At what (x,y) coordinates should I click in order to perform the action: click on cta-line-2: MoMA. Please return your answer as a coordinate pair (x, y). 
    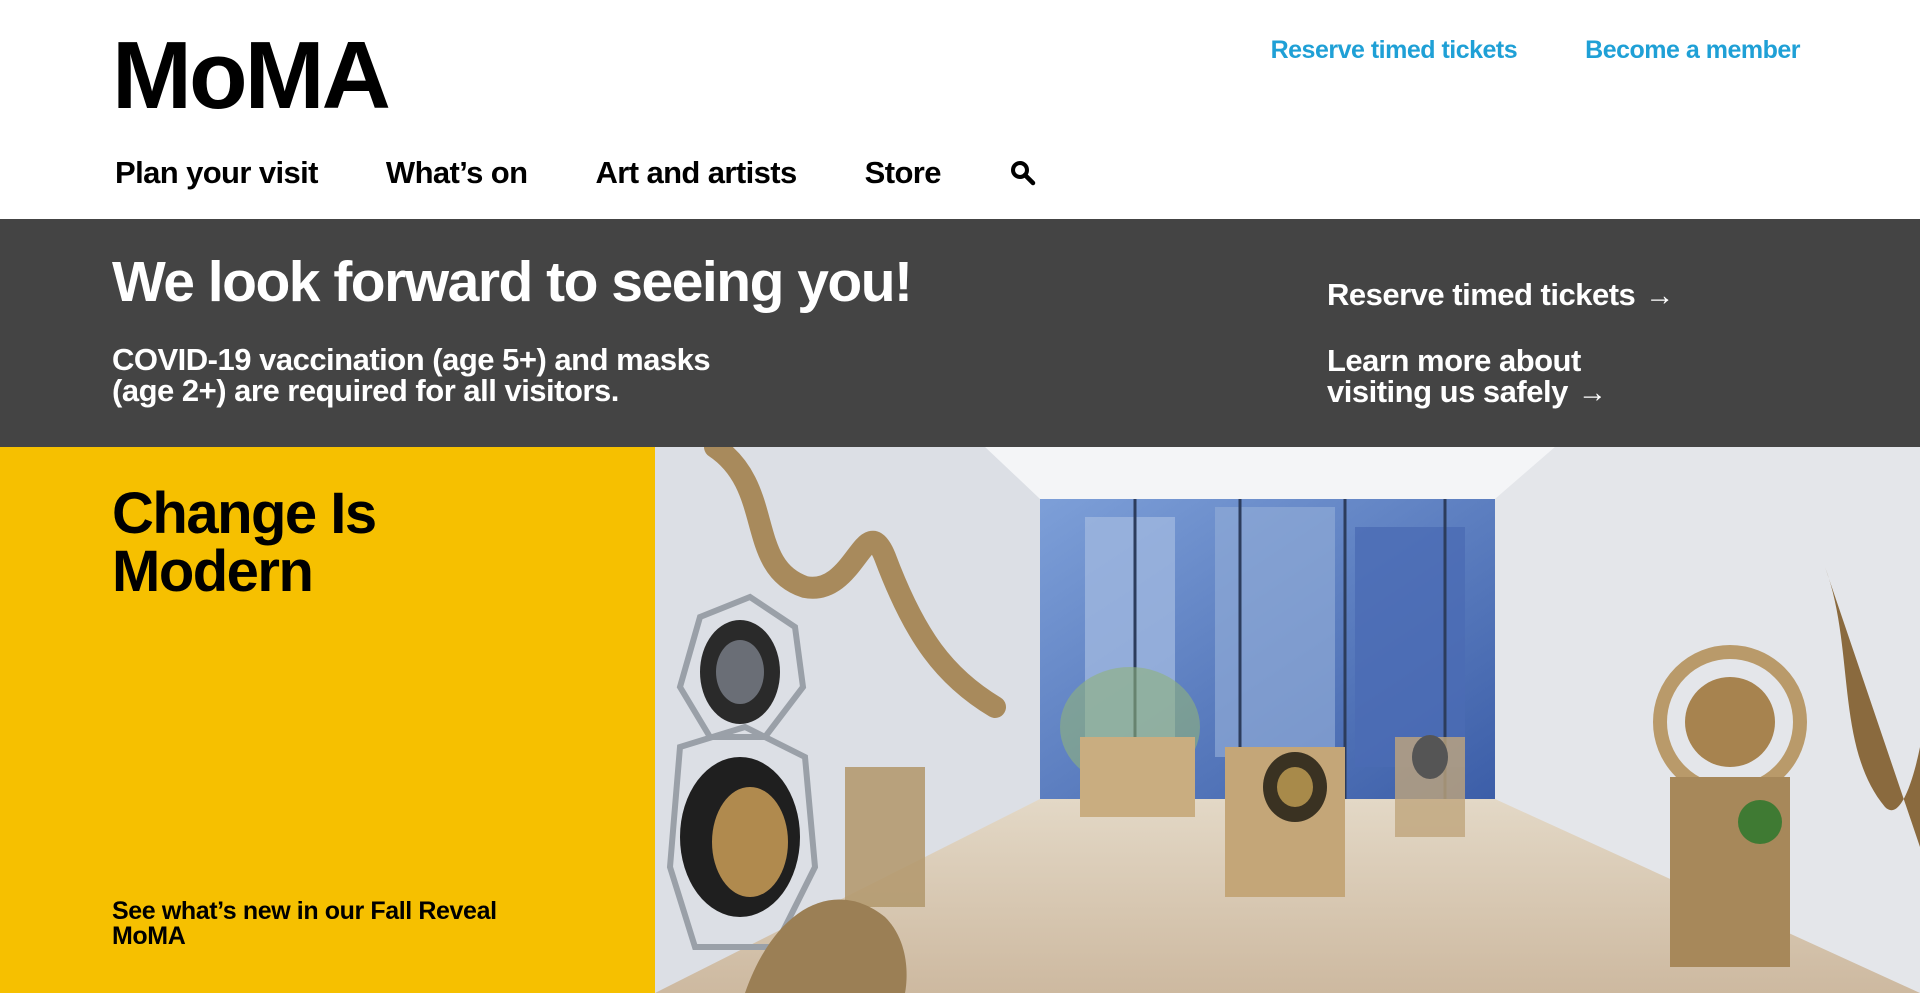
    Looking at the image, I should click on (149, 936).